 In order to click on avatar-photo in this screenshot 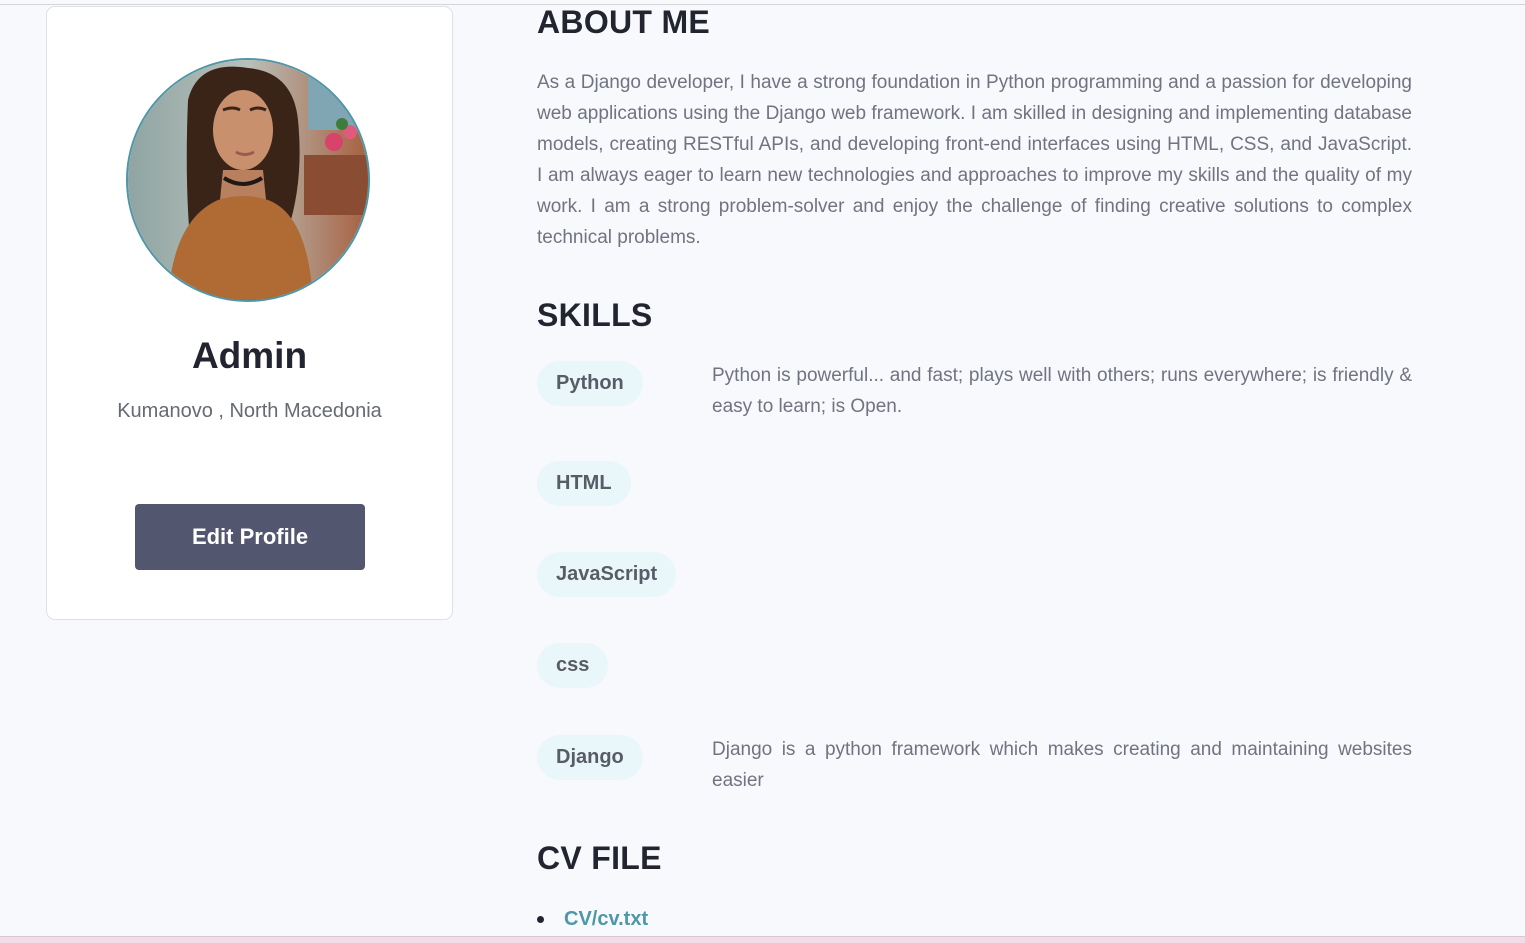, I will do `click(248, 180)`.